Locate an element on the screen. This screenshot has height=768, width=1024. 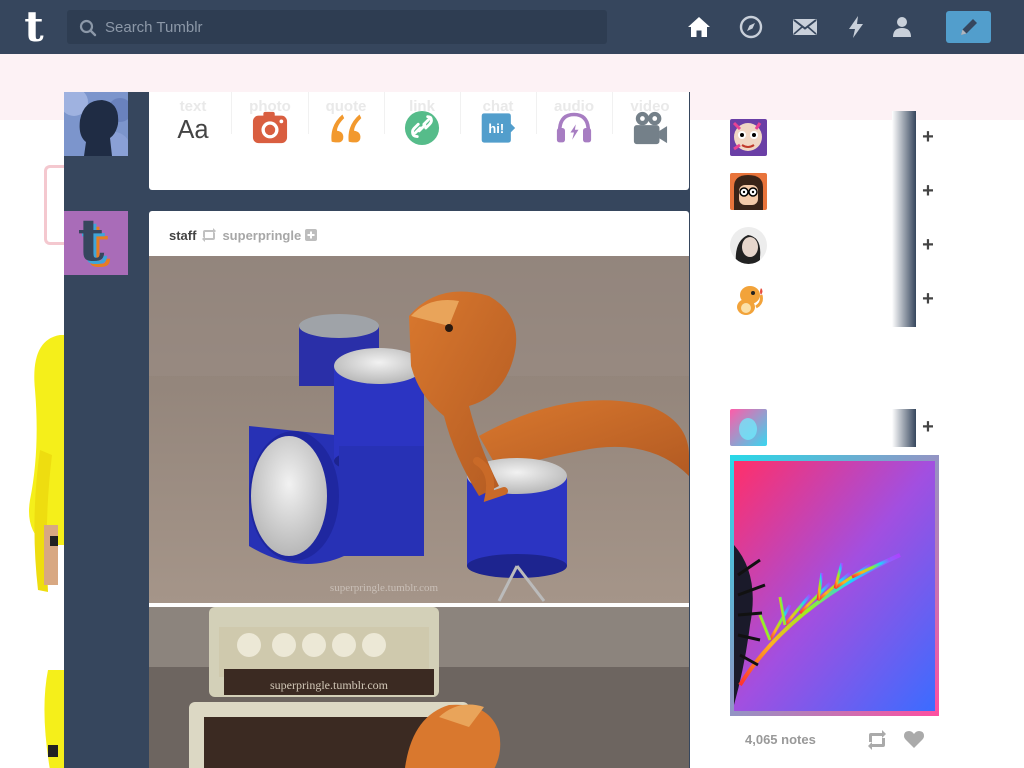
search-input is located at coordinates (350, 27).